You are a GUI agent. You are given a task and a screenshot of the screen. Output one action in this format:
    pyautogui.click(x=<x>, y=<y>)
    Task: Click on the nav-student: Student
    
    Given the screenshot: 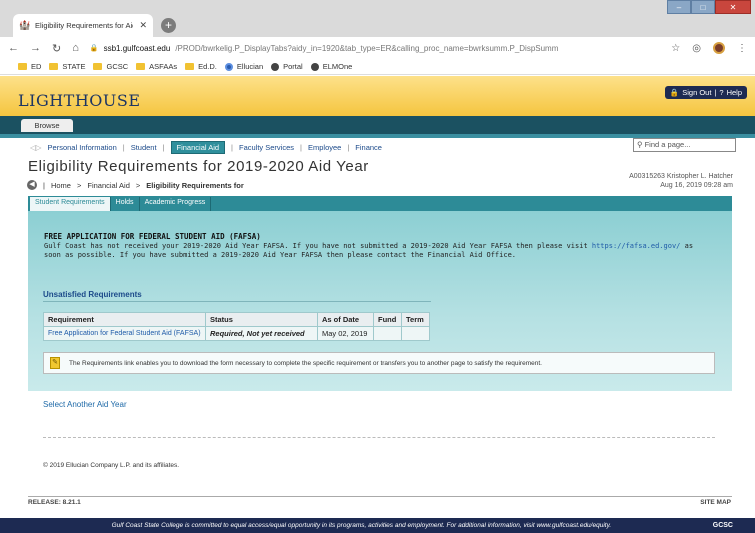 What is the action you would take?
    pyautogui.click(x=144, y=147)
    